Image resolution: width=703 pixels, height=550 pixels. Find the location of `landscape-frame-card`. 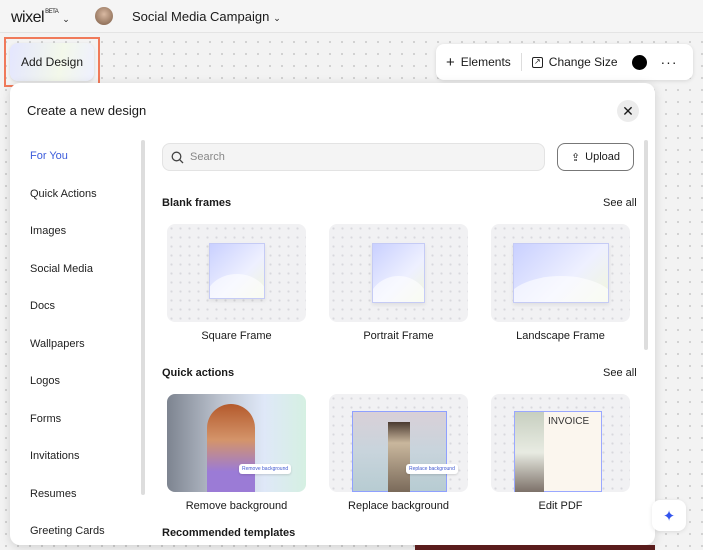

landscape-frame-card is located at coordinates (560, 273).